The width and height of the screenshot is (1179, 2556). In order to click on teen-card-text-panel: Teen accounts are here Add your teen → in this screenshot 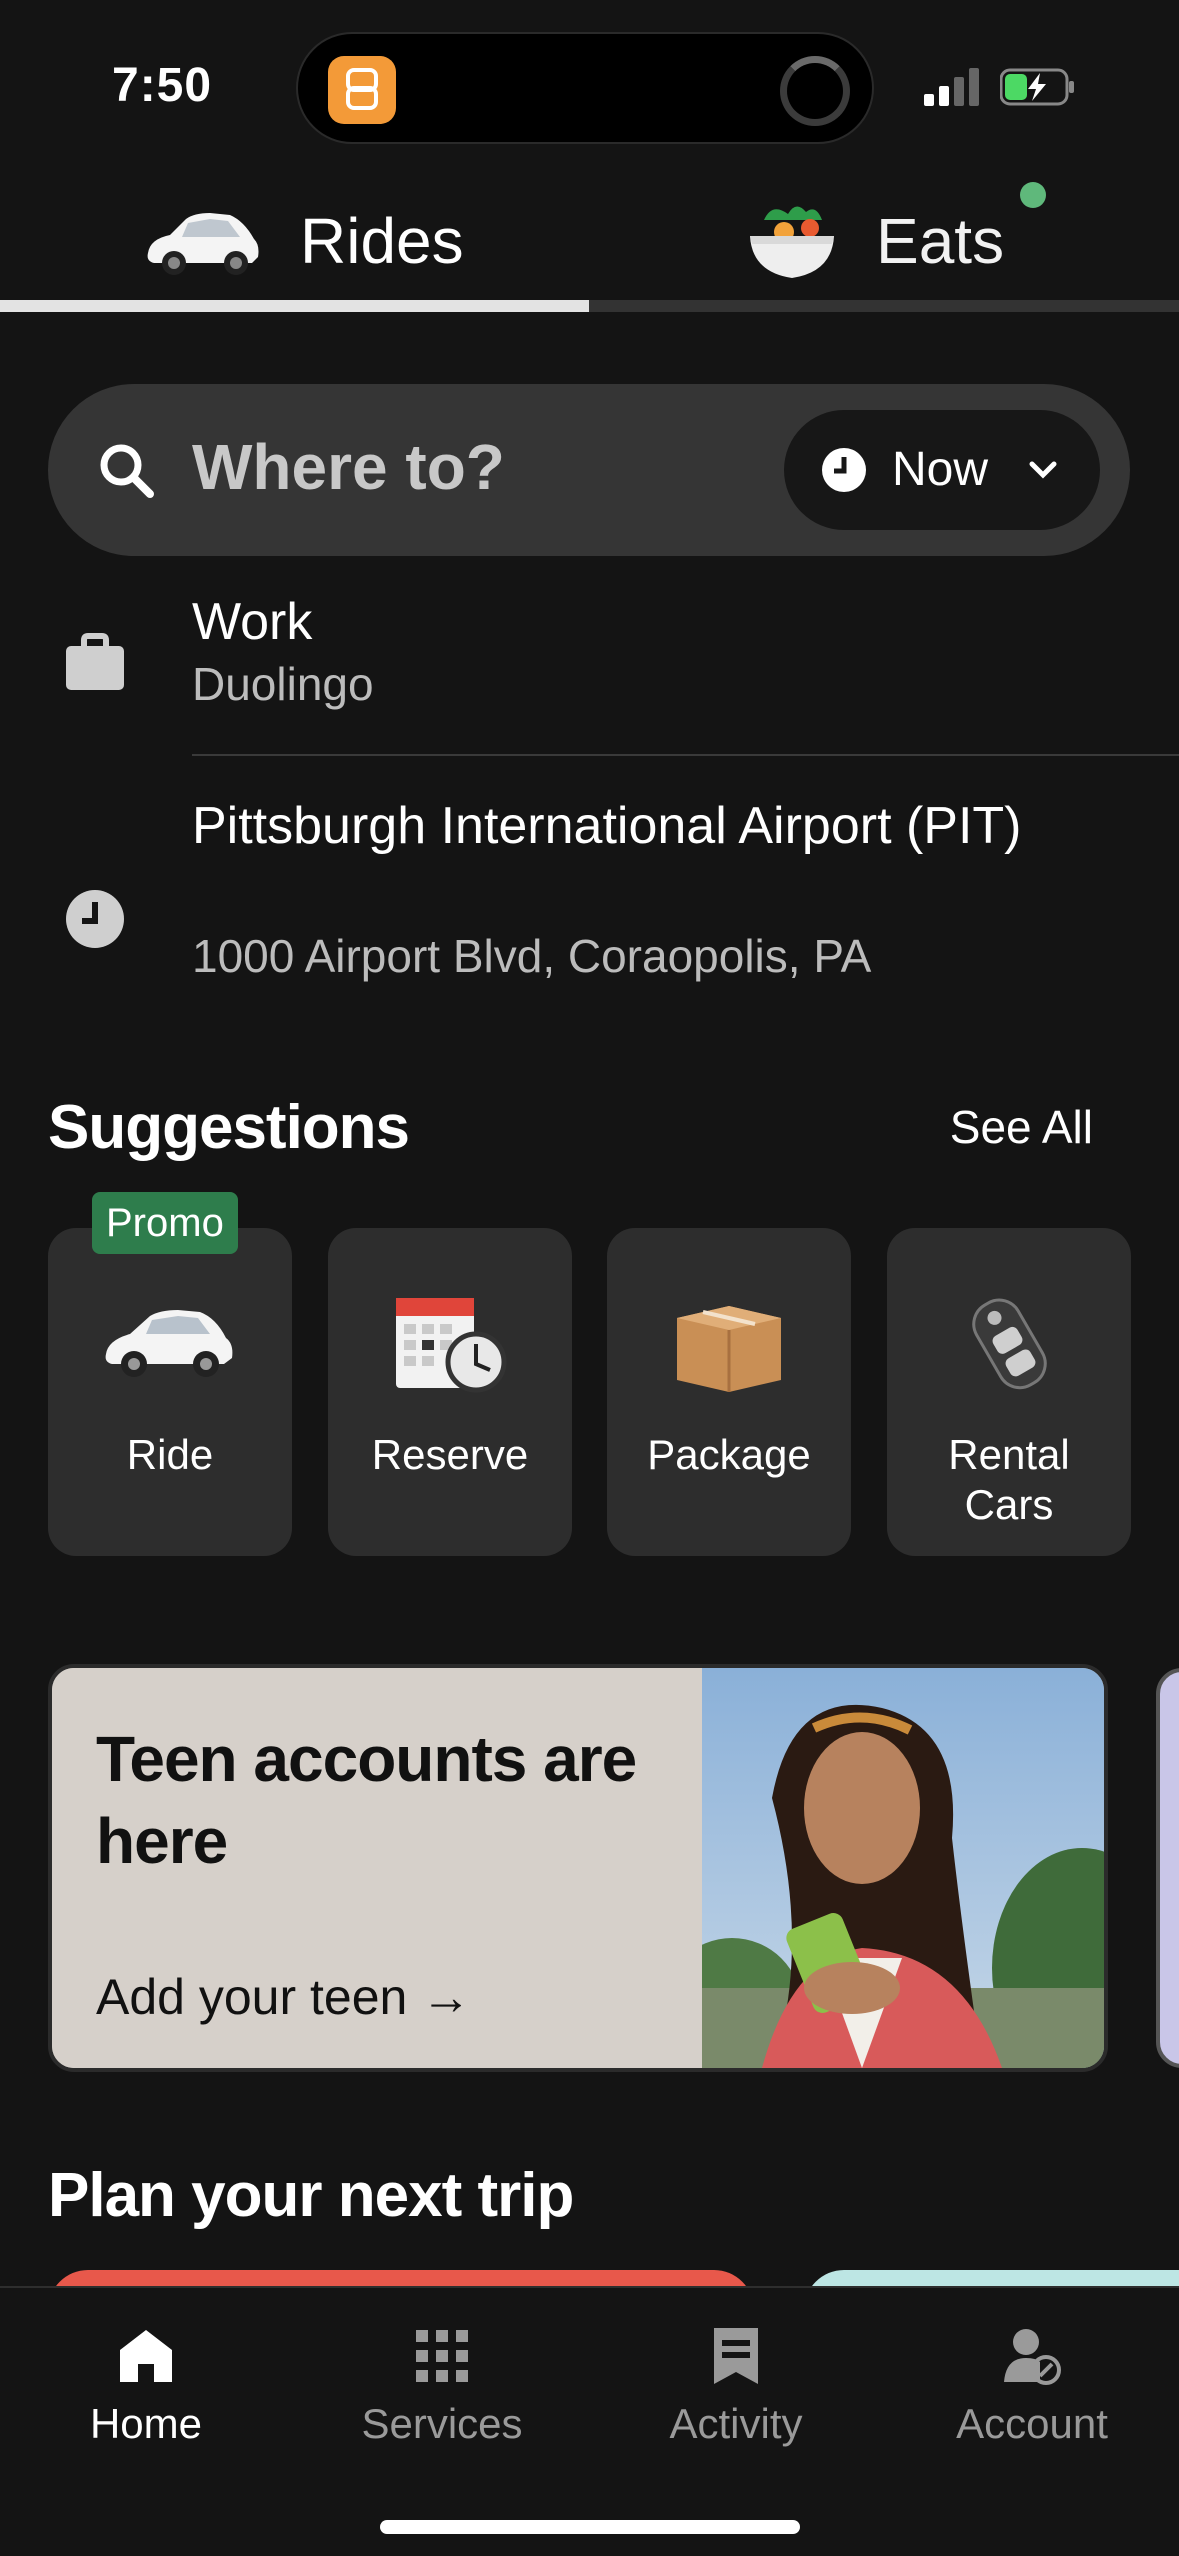, I will do `click(377, 1868)`.